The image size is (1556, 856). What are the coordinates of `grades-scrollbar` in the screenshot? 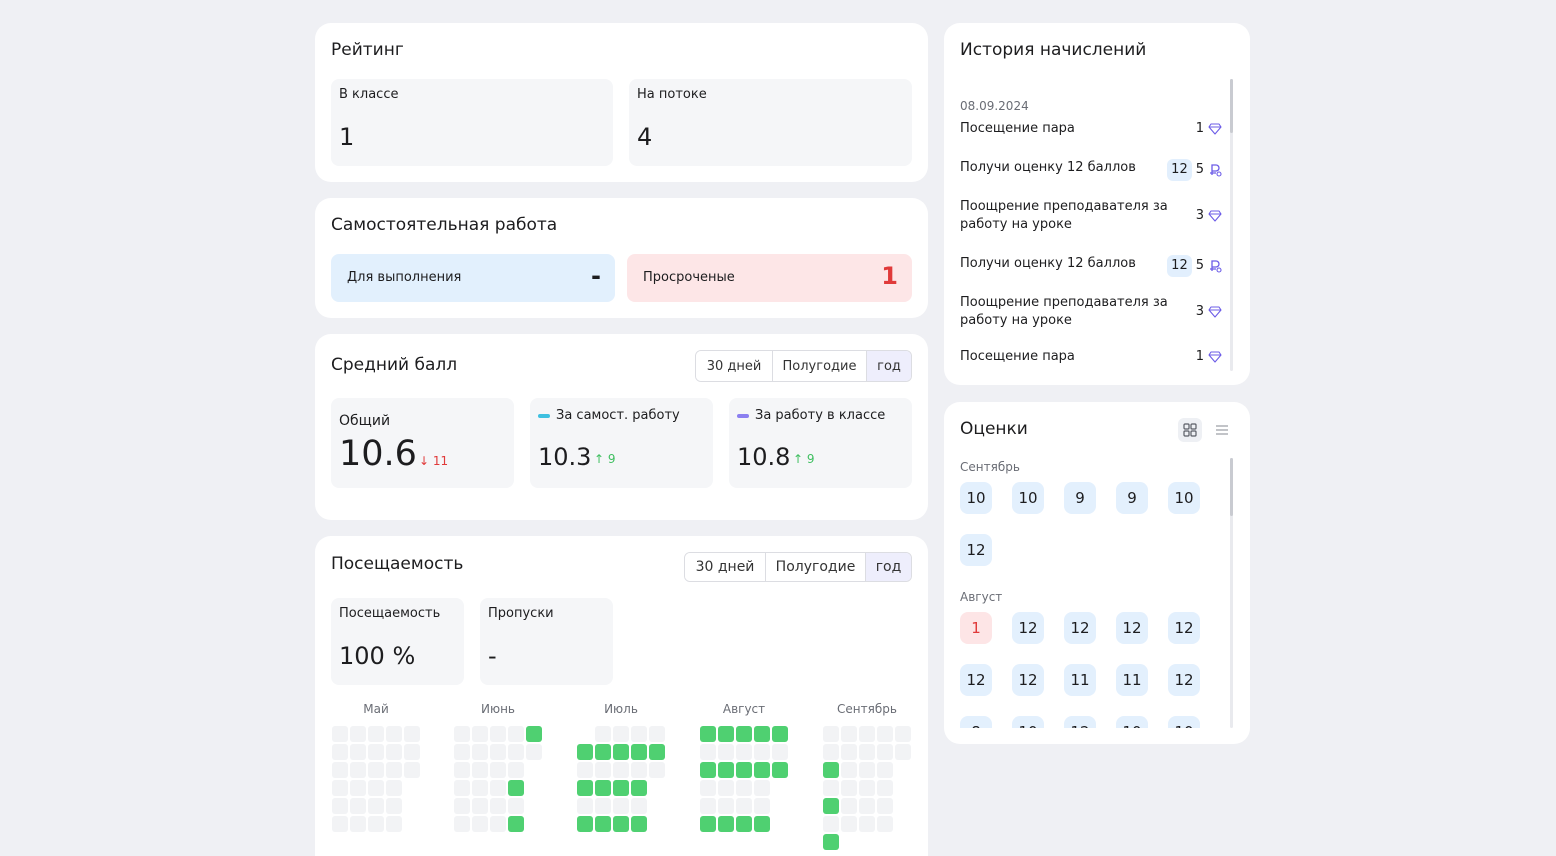 It's located at (1231, 593).